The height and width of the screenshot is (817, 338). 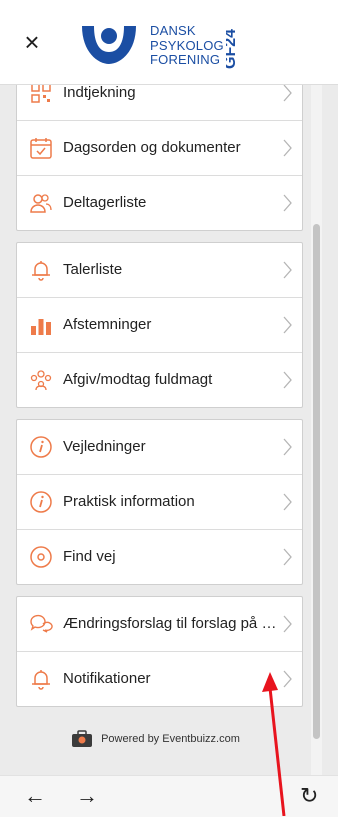 I want to click on forward-button: →, so click(x=87, y=796).